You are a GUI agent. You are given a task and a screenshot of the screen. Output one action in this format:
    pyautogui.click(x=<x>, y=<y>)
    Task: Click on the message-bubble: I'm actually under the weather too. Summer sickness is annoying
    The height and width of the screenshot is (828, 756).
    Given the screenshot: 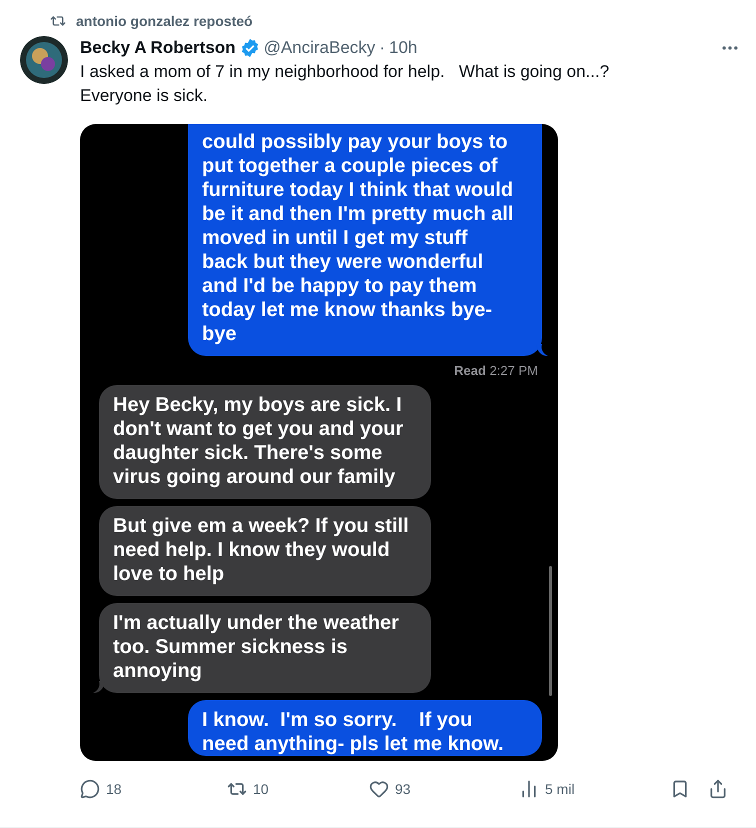 What is the action you would take?
    pyautogui.click(x=265, y=648)
    